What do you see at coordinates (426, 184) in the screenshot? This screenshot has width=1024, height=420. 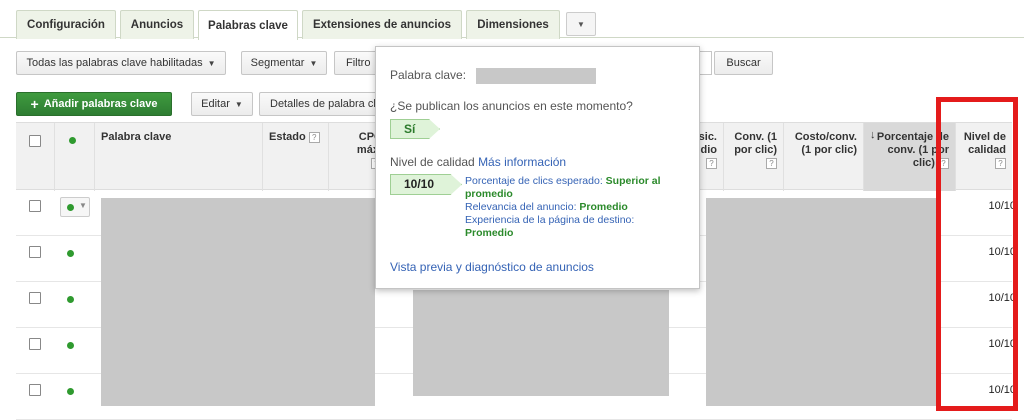 I see `quality-score-badge: 10/10` at bounding box center [426, 184].